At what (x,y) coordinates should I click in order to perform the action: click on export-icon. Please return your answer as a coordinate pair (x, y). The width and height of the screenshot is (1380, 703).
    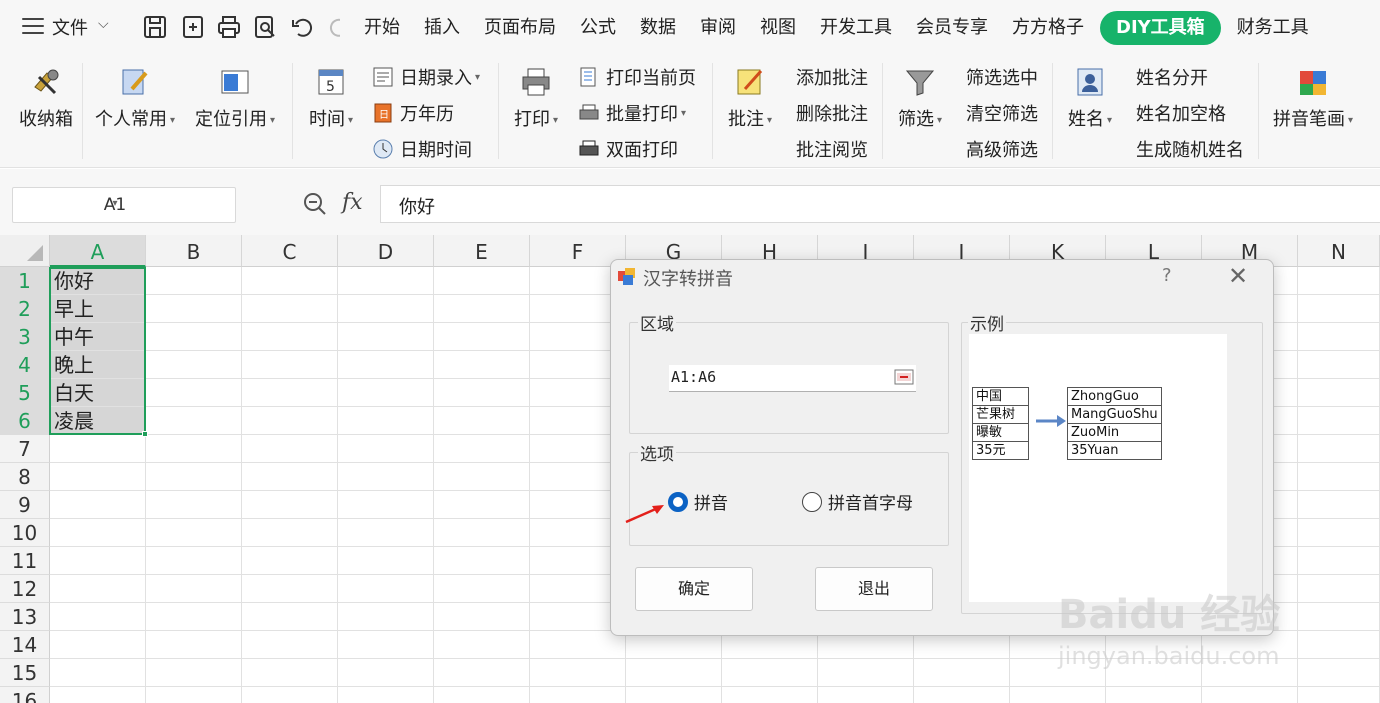
    Looking at the image, I should click on (193, 27).